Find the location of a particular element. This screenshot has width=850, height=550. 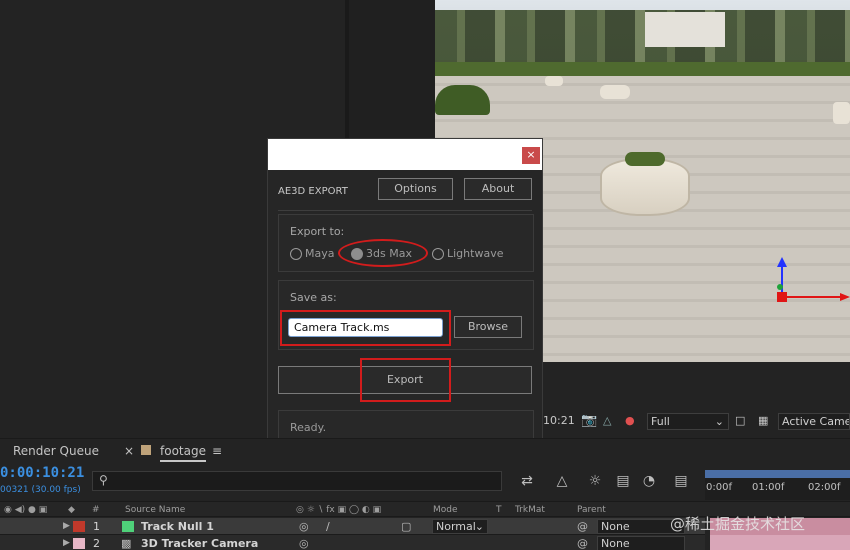

resolution-select: Full ⌄ is located at coordinates (688, 421).